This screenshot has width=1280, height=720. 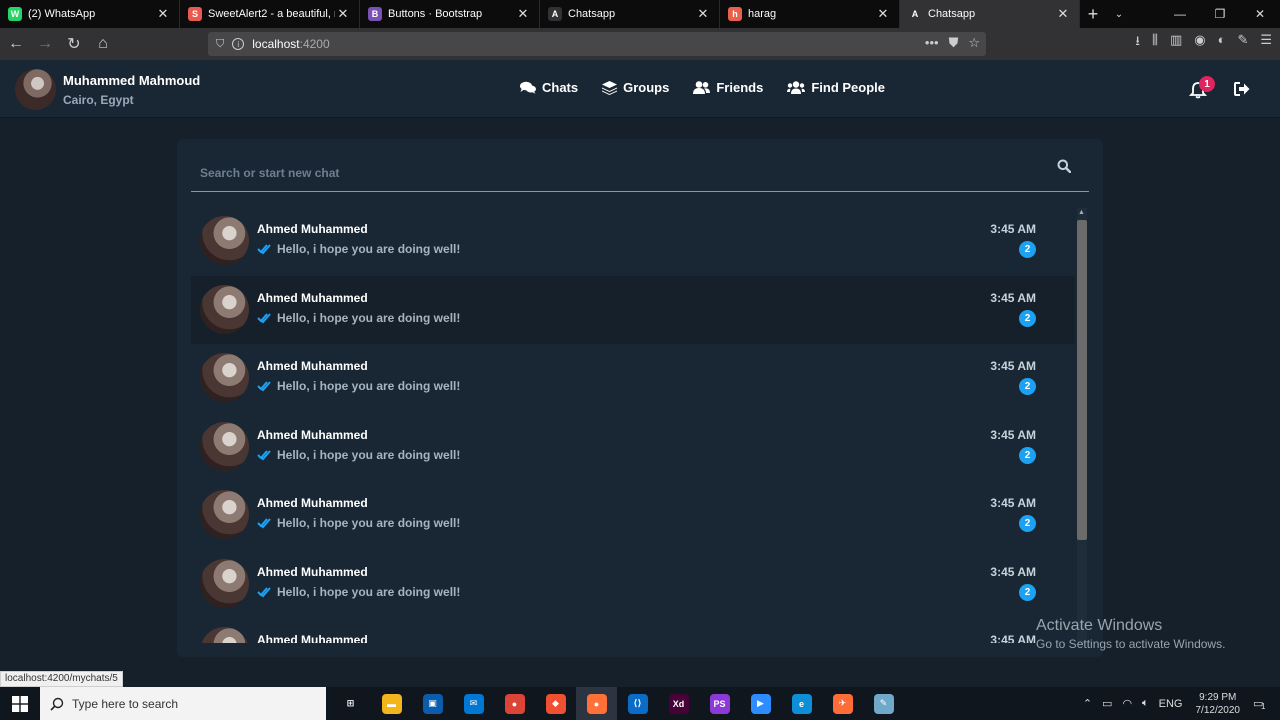 What do you see at coordinates (1242, 43) in the screenshot?
I see `pen-icon: ✎` at bounding box center [1242, 43].